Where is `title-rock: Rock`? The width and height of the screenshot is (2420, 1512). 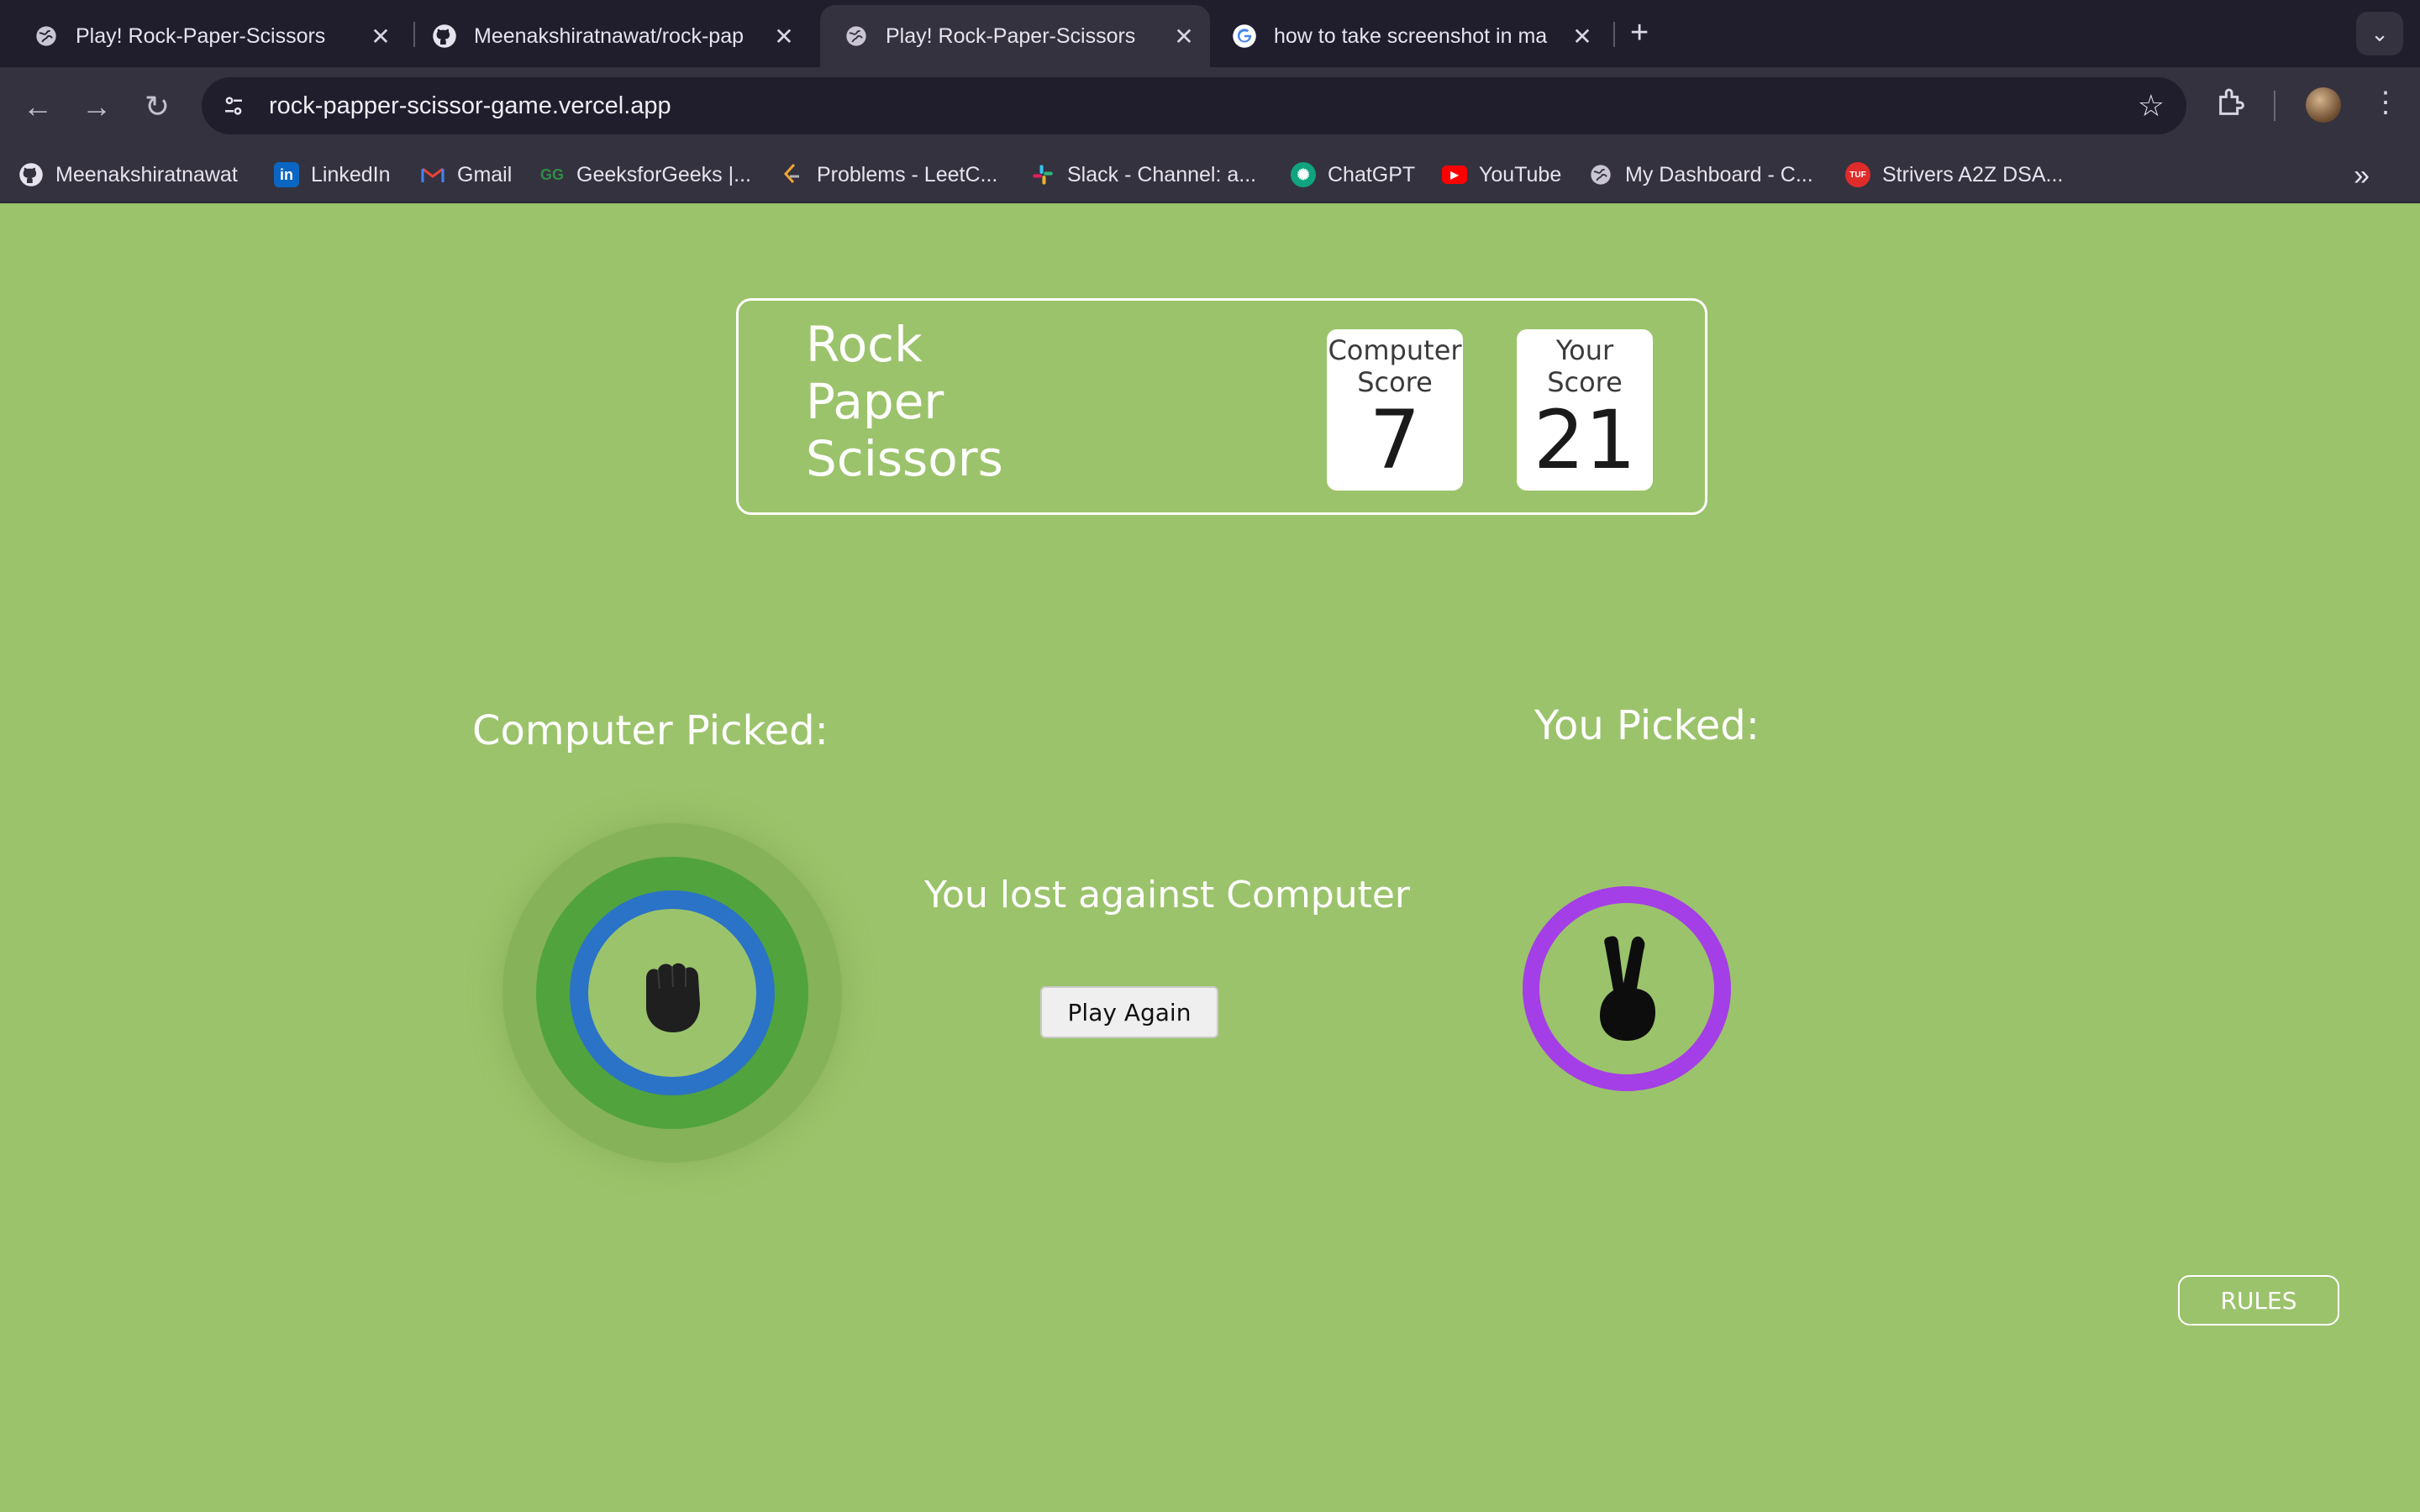
title-rock: Rock is located at coordinates (865, 344).